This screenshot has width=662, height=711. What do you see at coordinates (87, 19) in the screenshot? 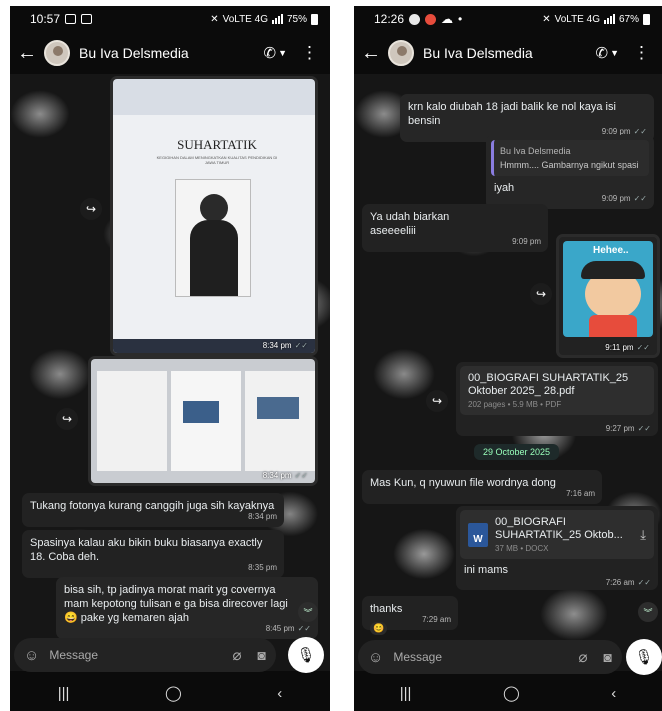
I see `checkbox-icon` at bounding box center [87, 19].